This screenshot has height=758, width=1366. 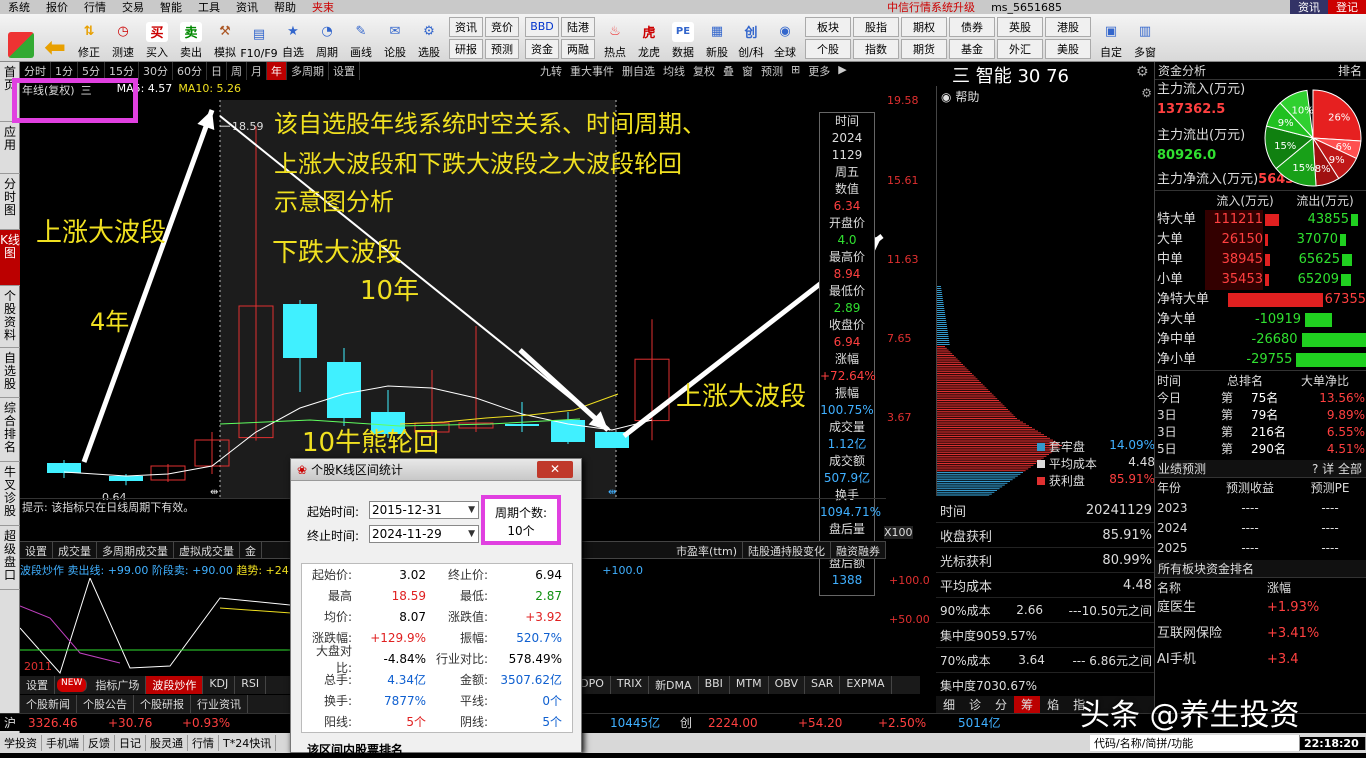 I want to click on search-hint: 代码/名称/简拼/功能, so click(x=1195, y=743).